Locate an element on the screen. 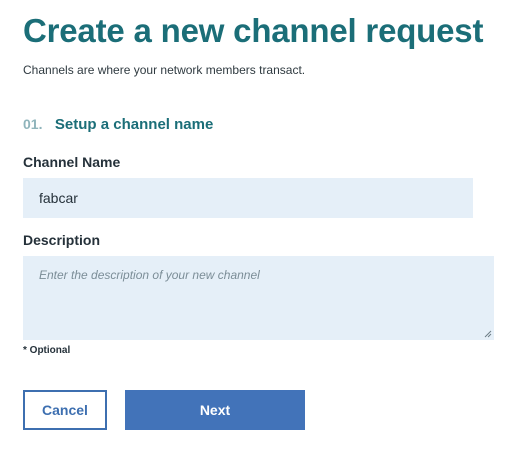 Image resolution: width=520 pixels, height=453 pixels. resize-handle-icon is located at coordinates (488, 334).